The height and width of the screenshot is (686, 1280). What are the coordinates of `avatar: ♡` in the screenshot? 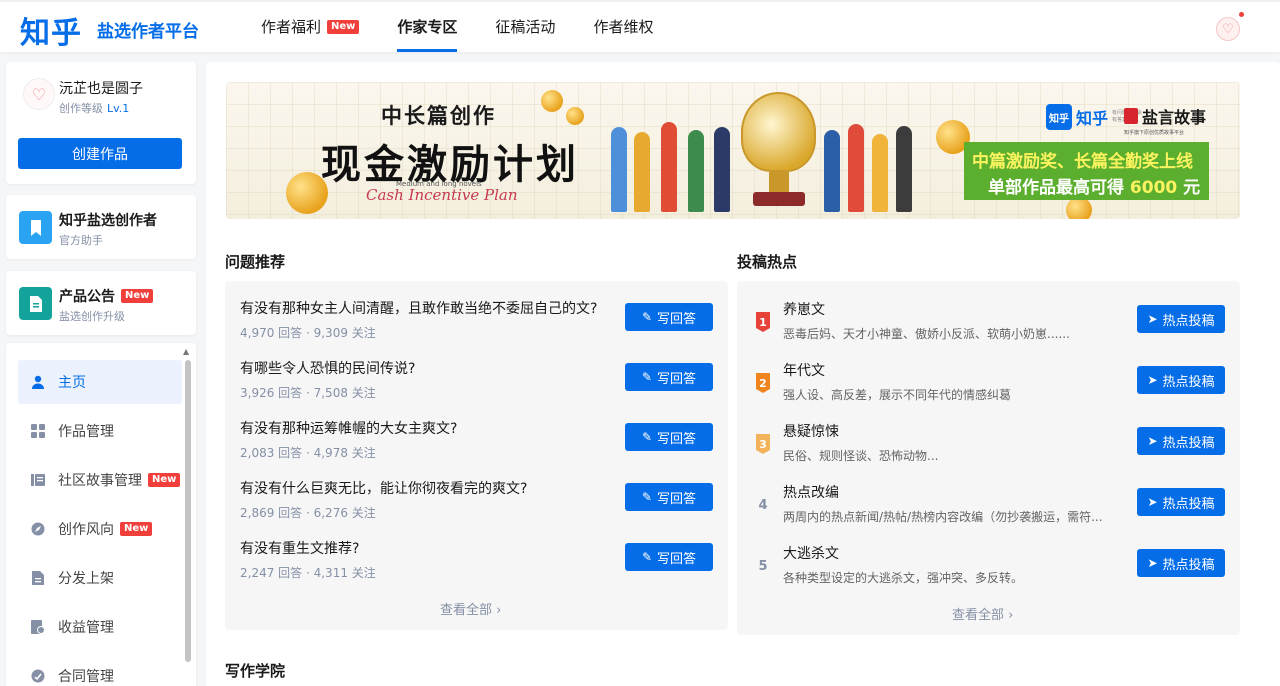 It's located at (1228, 29).